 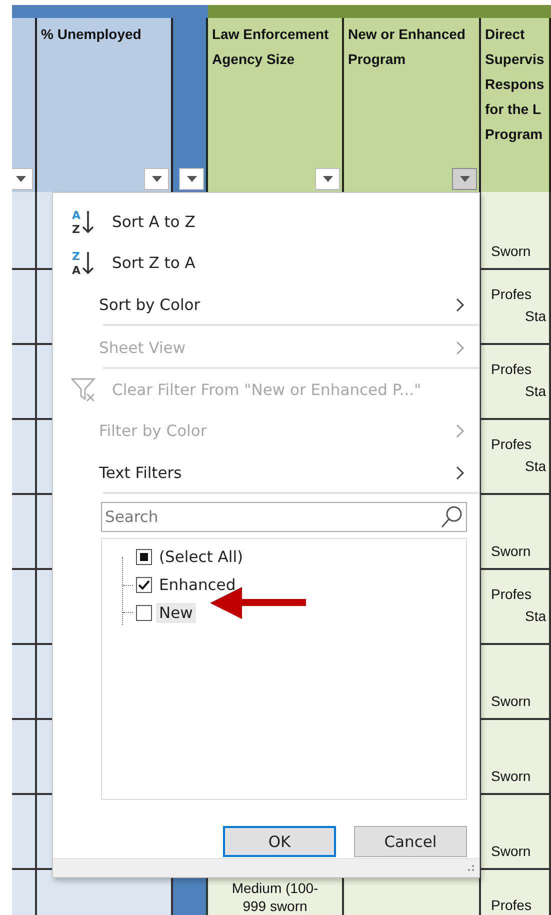 I want to click on cell-text: 999 sworn, so click(x=275, y=906).